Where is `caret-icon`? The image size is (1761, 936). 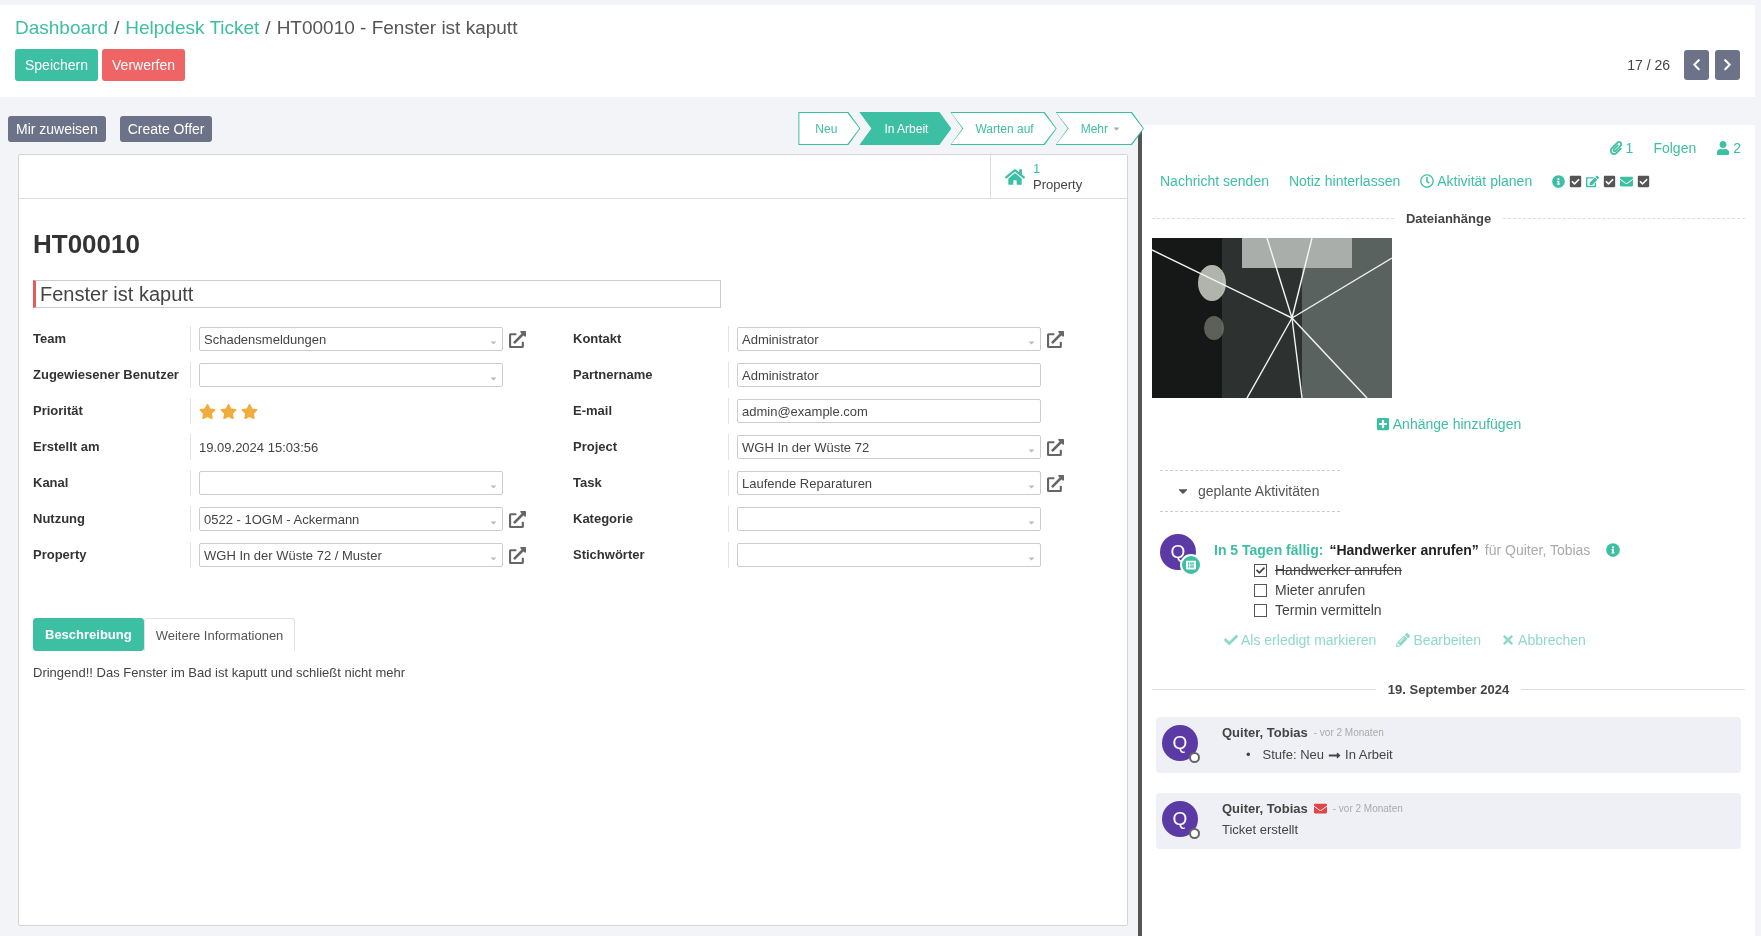
caret-icon is located at coordinates (1116, 128).